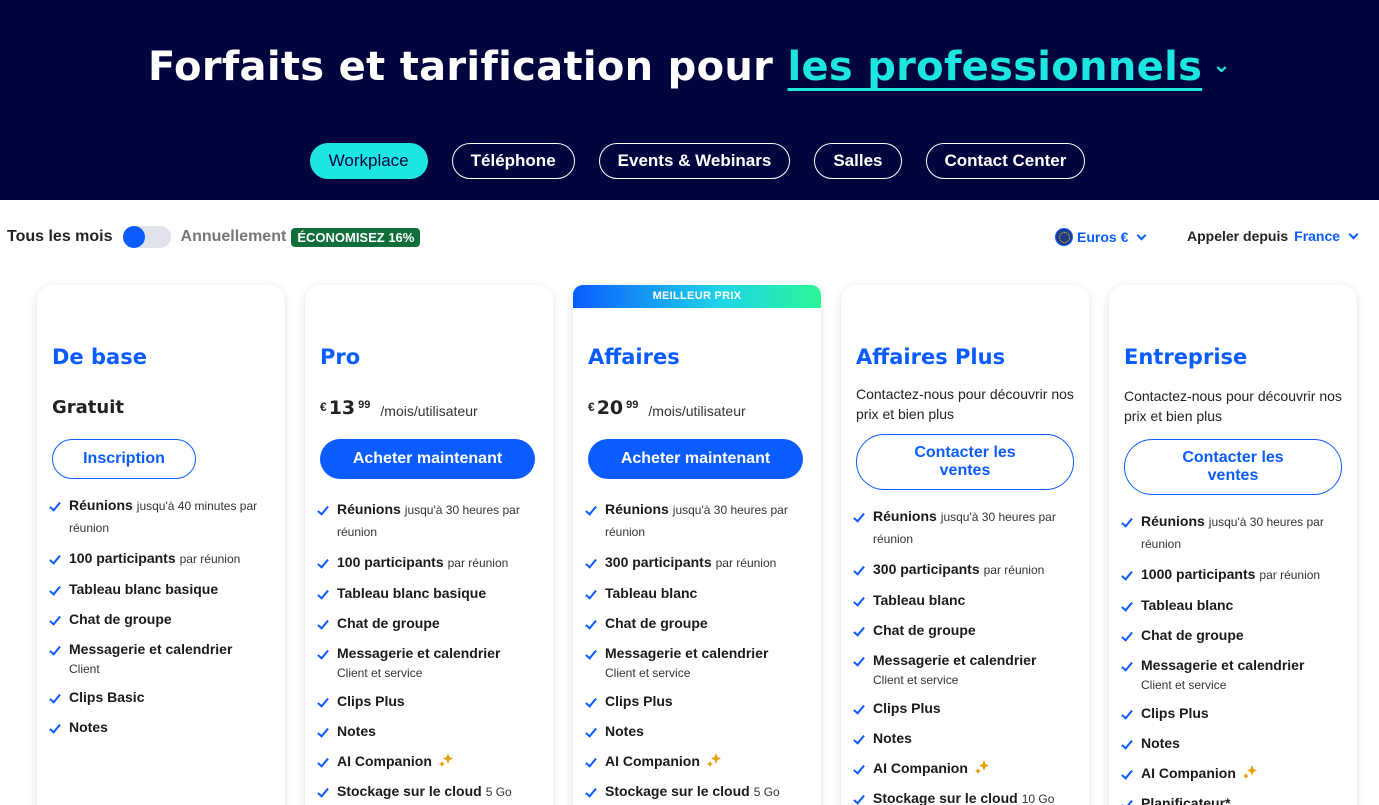 The height and width of the screenshot is (805, 1379). What do you see at coordinates (124, 459) in the screenshot?
I see `signup-button: Inscription` at bounding box center [124, 459].